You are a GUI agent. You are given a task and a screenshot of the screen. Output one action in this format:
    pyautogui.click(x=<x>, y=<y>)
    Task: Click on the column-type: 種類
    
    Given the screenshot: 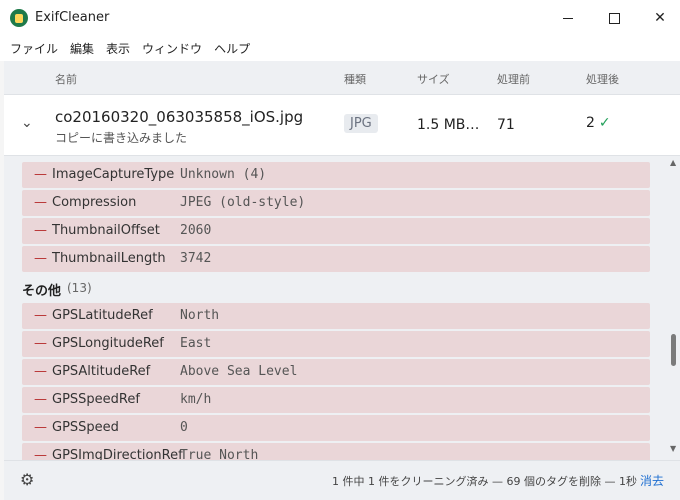 What is the action you would take?
    pyautogui.click(x=355, y=79)
    